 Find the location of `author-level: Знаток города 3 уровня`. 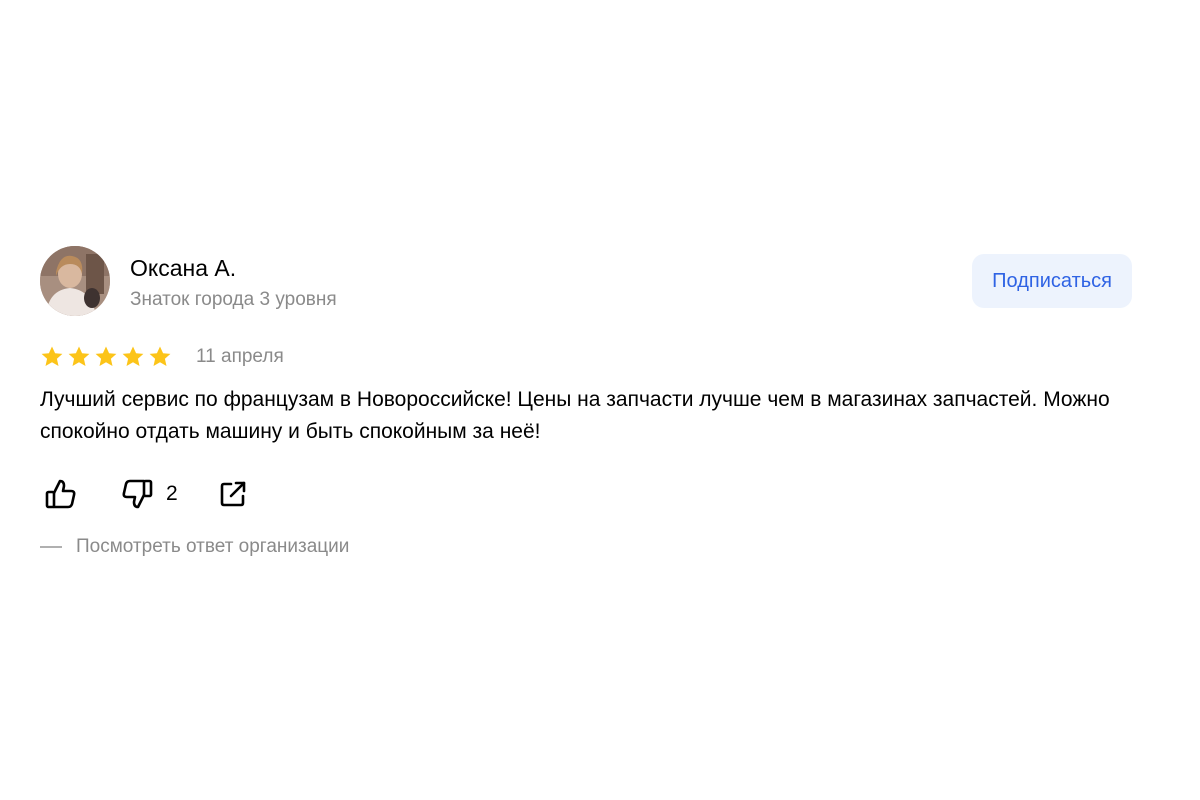

author-level: Знаток города 3 уровня is located at coordinates (233, 299).